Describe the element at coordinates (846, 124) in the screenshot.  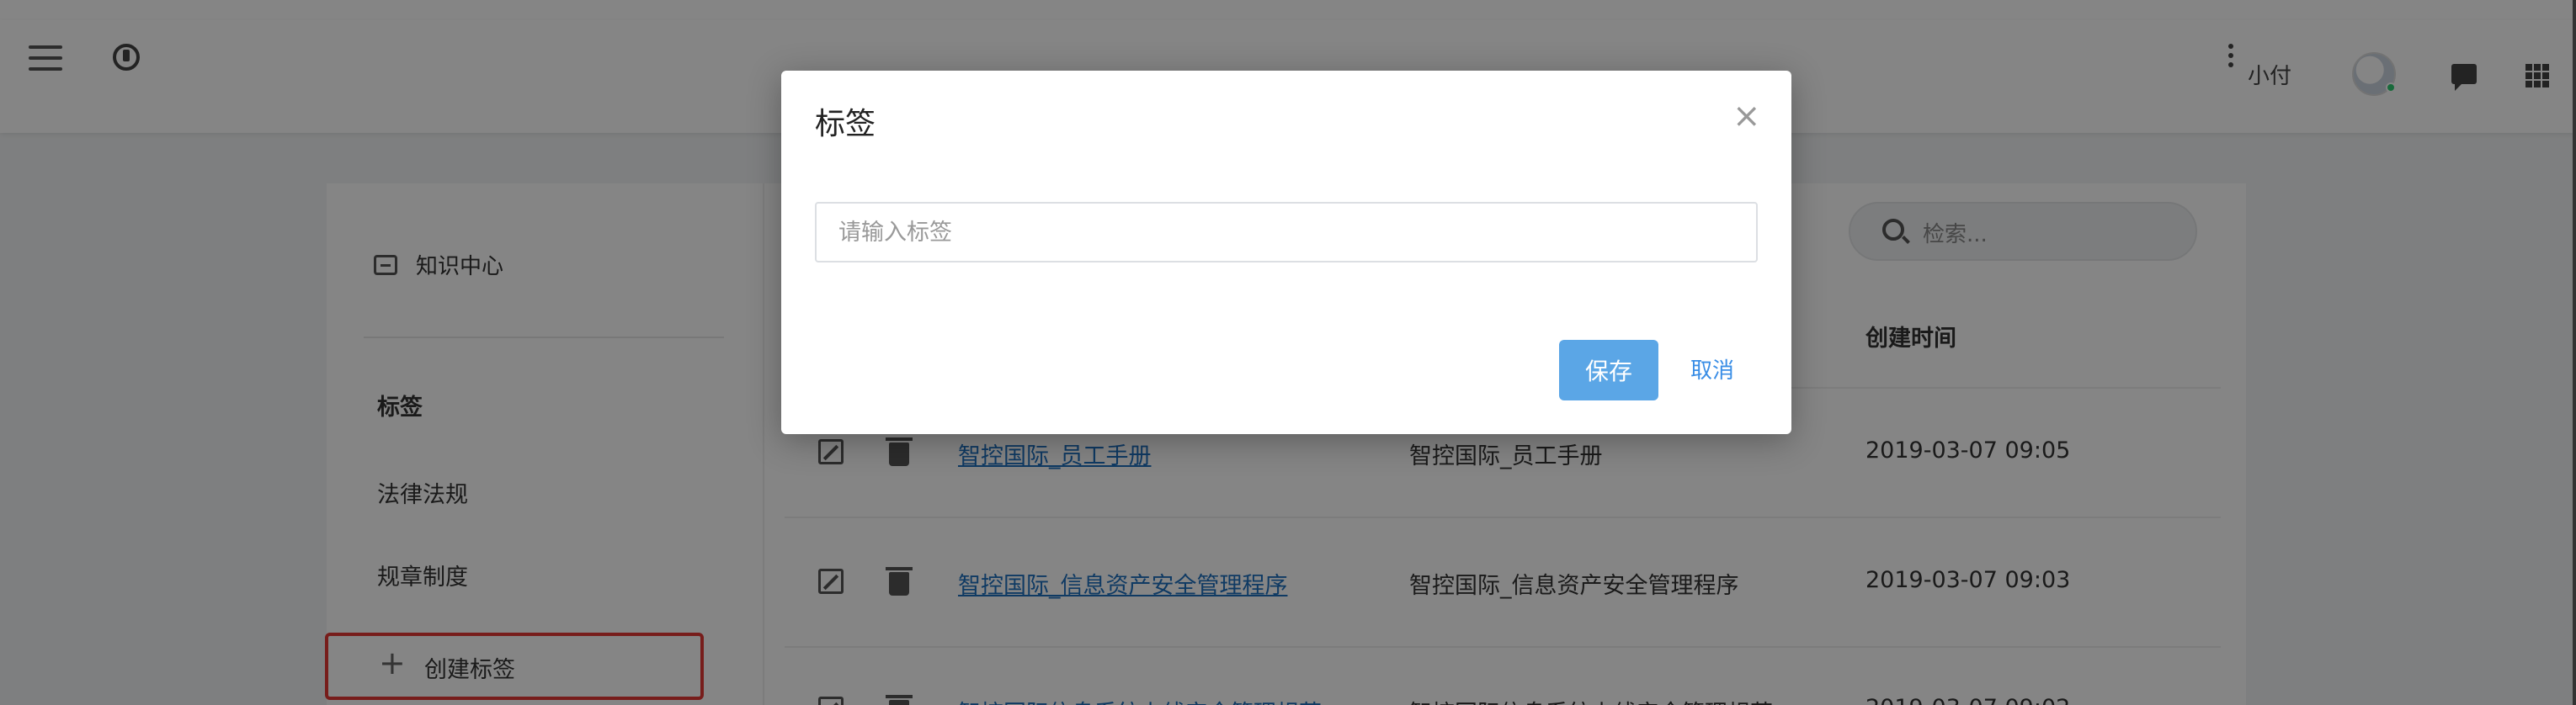
I see `dialog-title: 标签` at that location.